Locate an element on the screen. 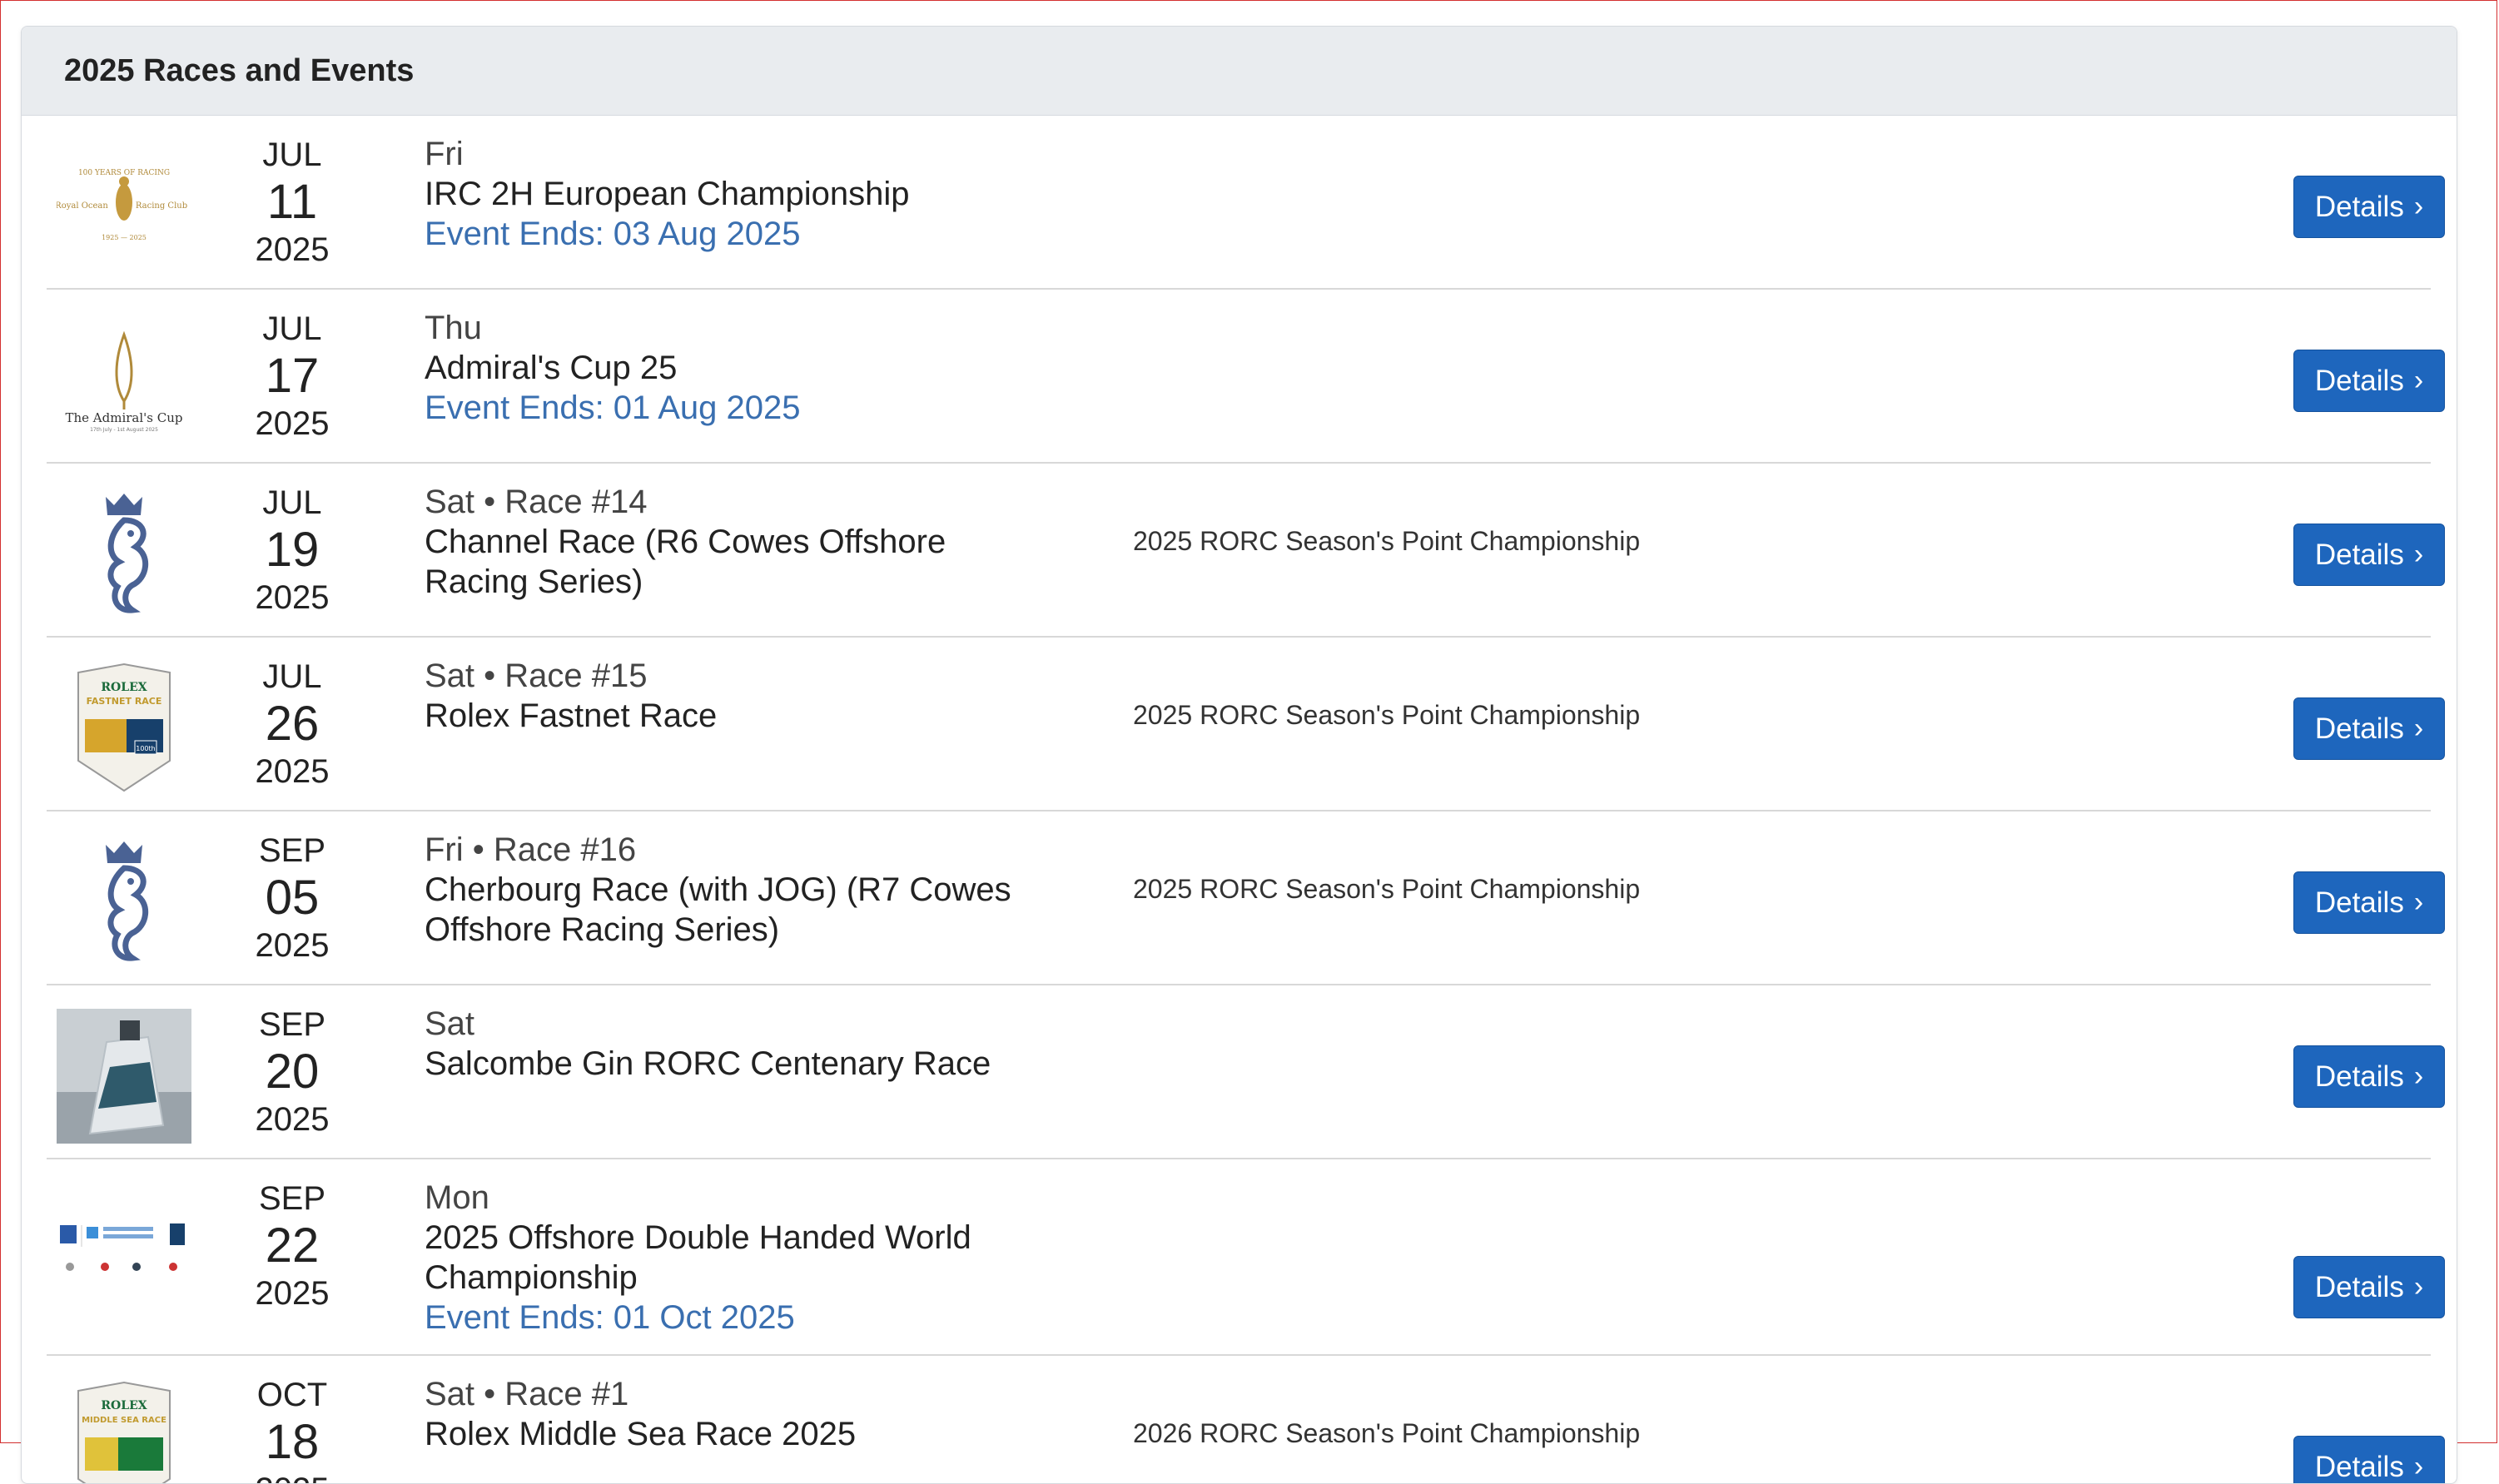 This screenshot has width=2499, height=1484. event-day: 17 is located at coordinates (292, 376).